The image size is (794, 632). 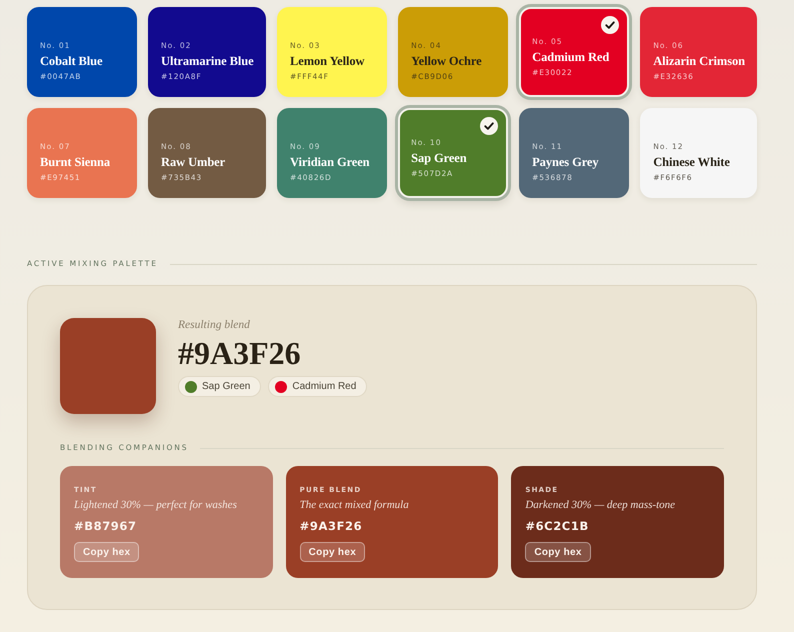 What do you see at coordinates (571, 57) in the screenshot?
I see `swatch-name: Cadmium Red` at bounding box center [571, 57].